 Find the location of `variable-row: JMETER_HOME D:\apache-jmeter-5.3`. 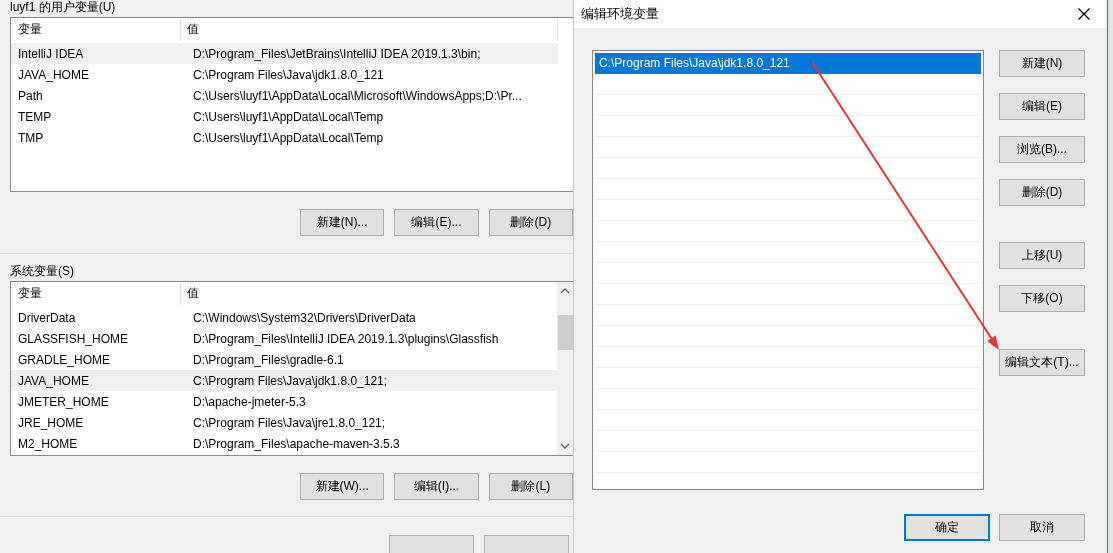

variable-row: JMETER_HOME D:\apache-jmeter-5.3 is located at coordinates (284, 401).